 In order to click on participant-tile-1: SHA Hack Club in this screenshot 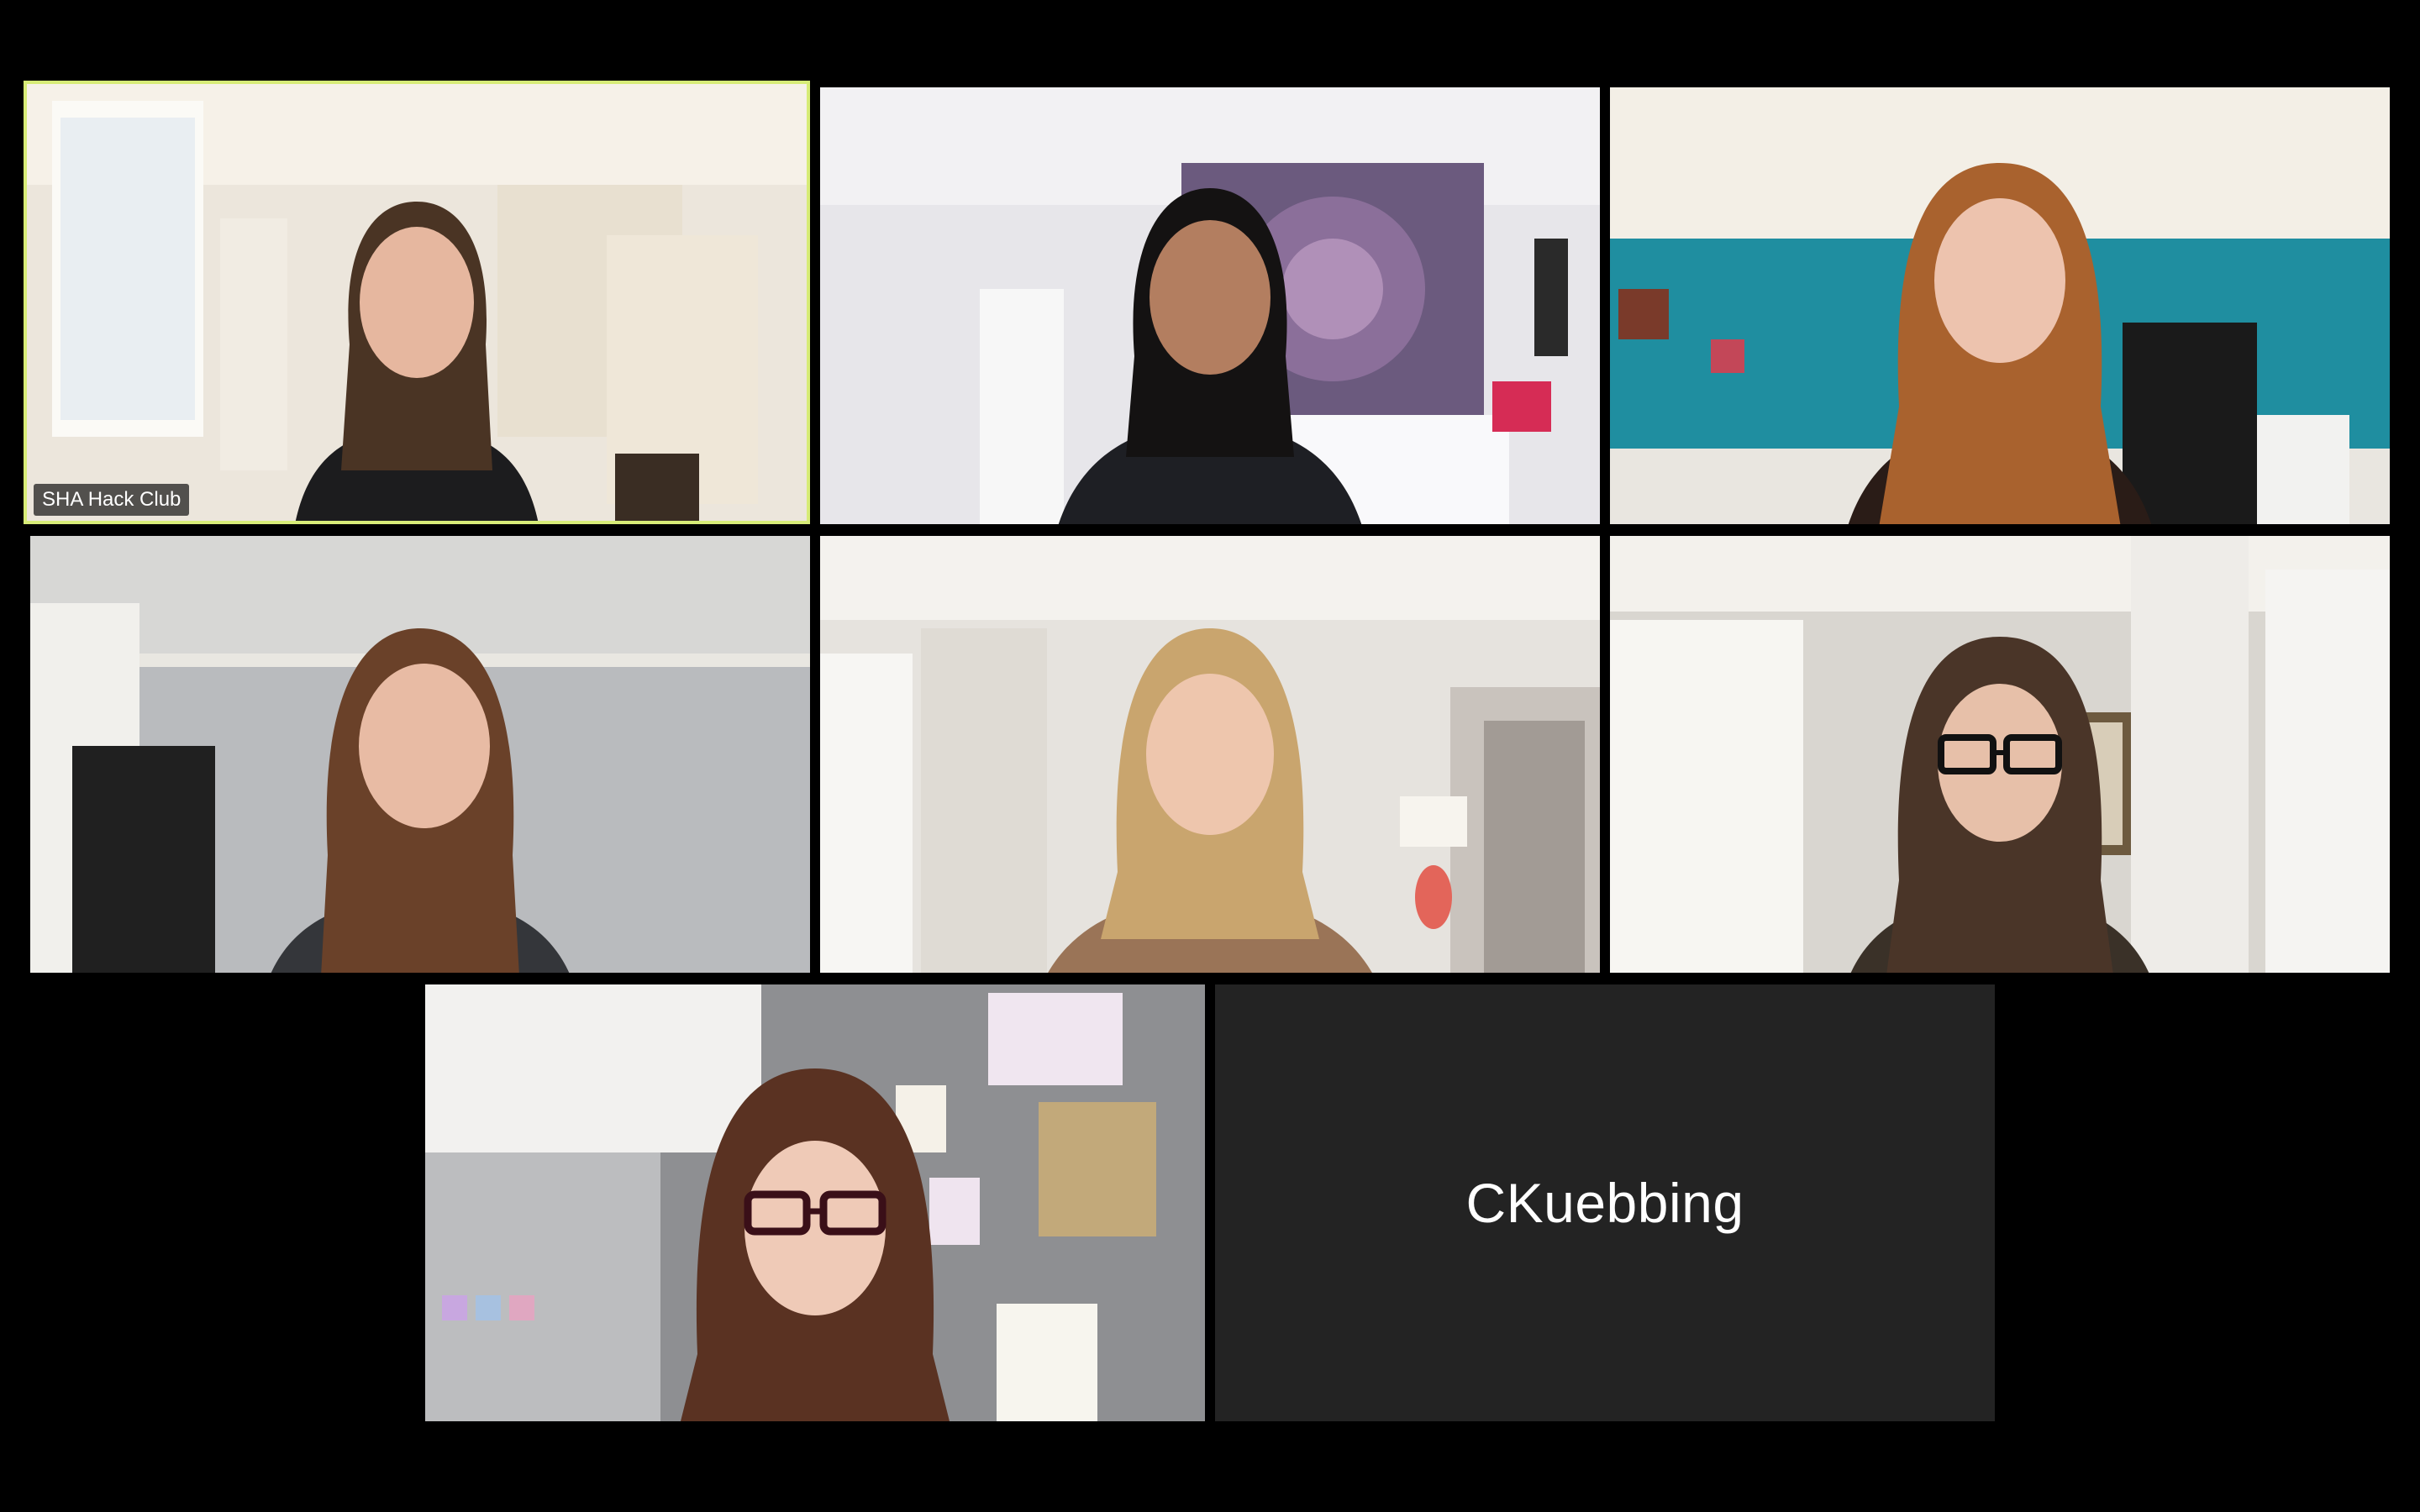, I will do `click(417, 302)`.